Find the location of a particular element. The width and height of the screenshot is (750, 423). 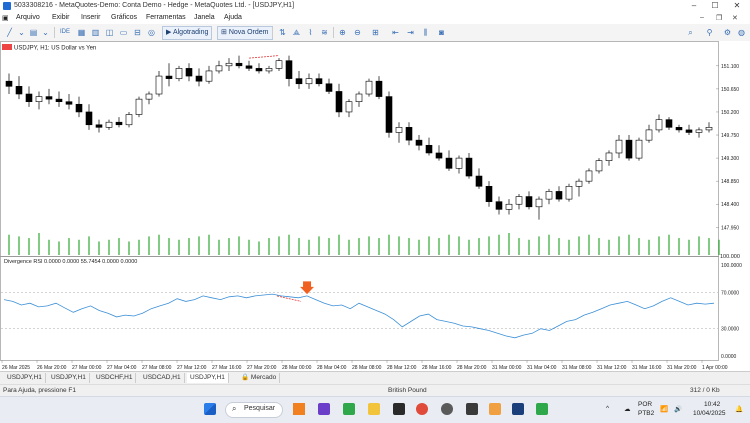

tab-mercado: 🔒 Mercado is located at coordinates (259, 378).